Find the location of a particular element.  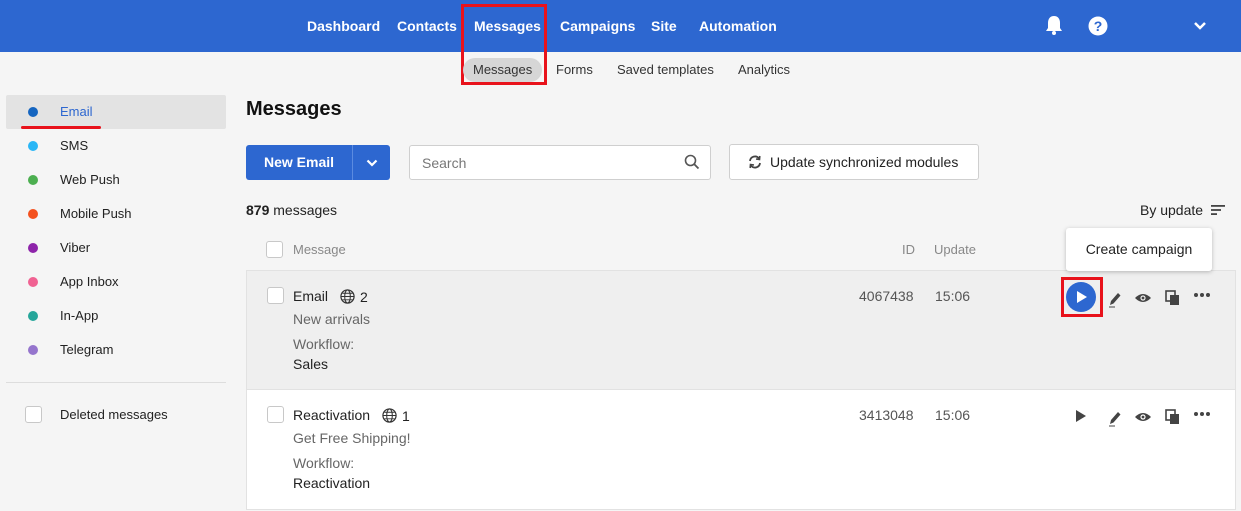

select-all-checkbox is located at coordinates (274, 249).